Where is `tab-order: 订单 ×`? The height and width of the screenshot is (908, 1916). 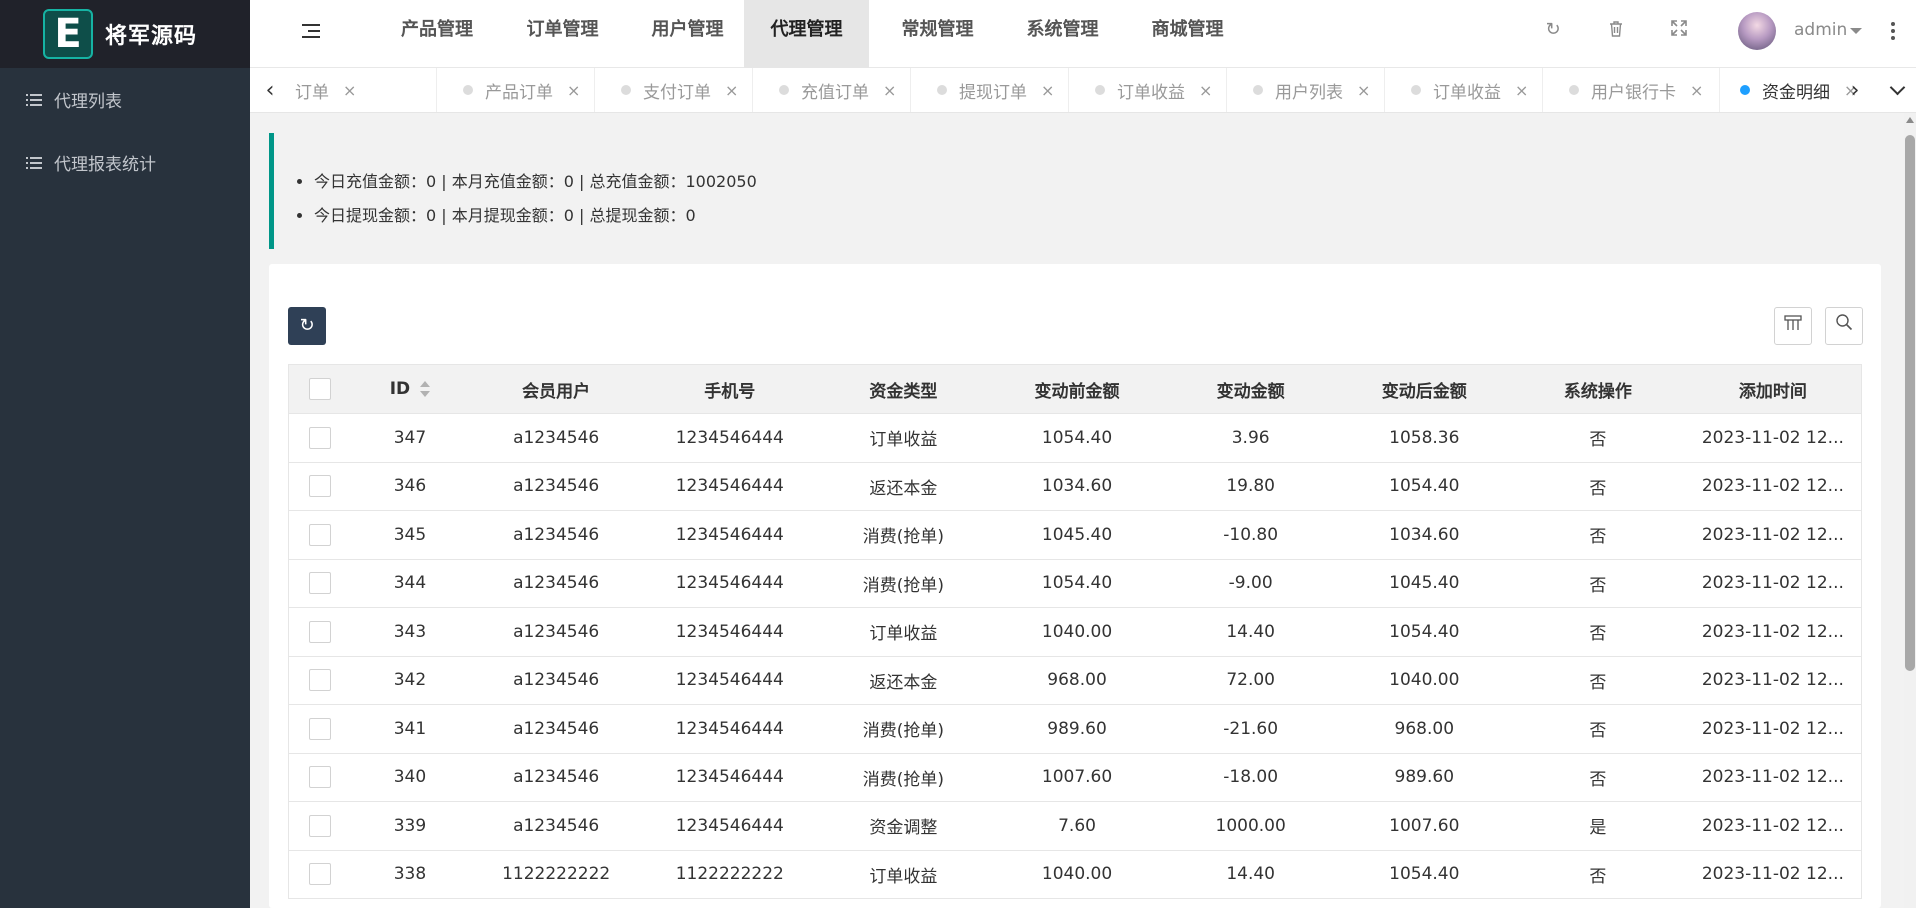 tab-order: 订单 × is located at coordinates (366, 90).